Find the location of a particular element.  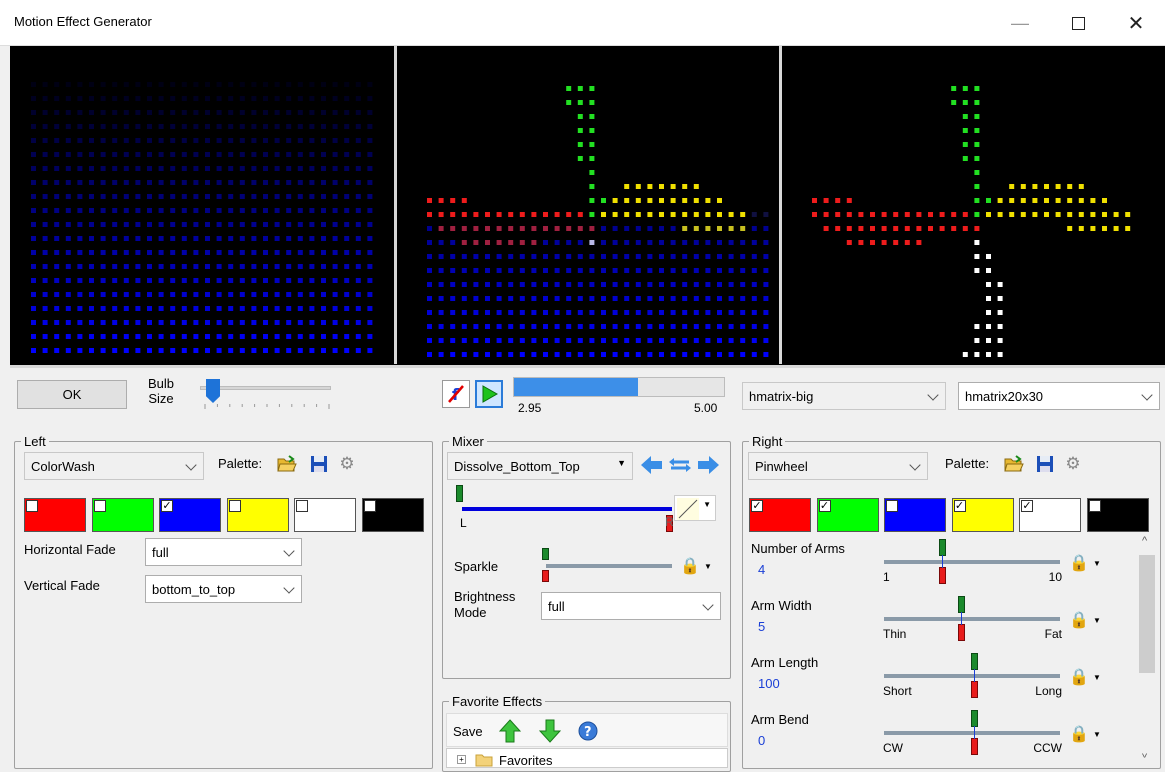

model-select: hmatrix-big is located at coordinates (844, 396).